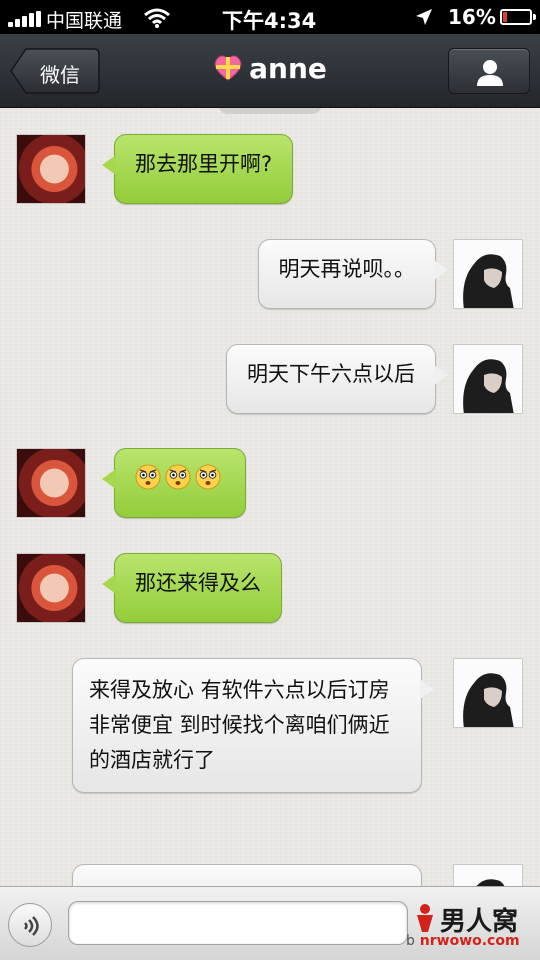  Describe the element at coordinates (238, 923) in the screenshot. I see `message-input` at that location.